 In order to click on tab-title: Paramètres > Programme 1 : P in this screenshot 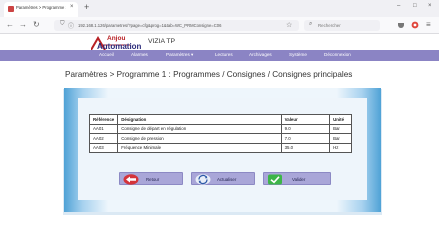, I will do `click(41, 7)`.